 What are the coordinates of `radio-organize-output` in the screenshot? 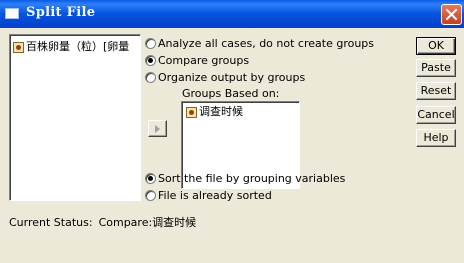 It's located at (150, 77).